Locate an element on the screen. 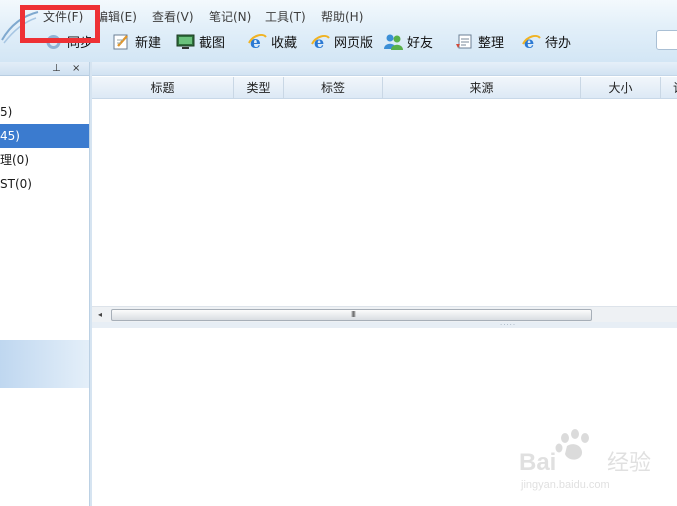 This screenshot has height=506, width=677. friends-button: 好友 is located at coordinates (408, 41).